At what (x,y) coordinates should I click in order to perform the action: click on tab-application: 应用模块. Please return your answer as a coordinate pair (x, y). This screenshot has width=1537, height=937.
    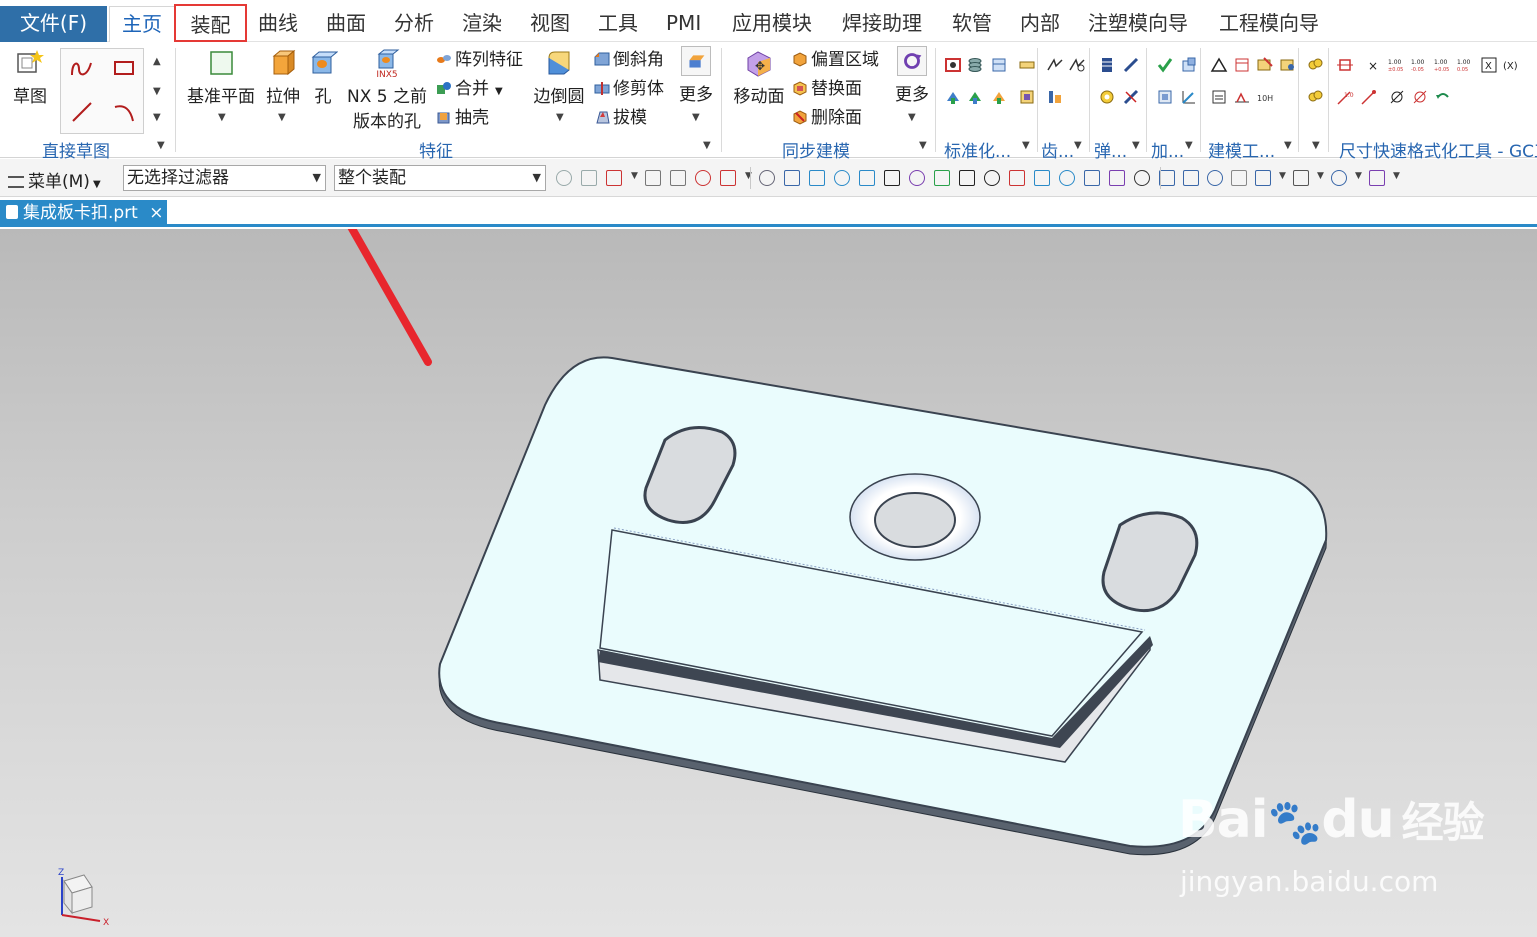
    Looking at the image, I should click on (772, 24).